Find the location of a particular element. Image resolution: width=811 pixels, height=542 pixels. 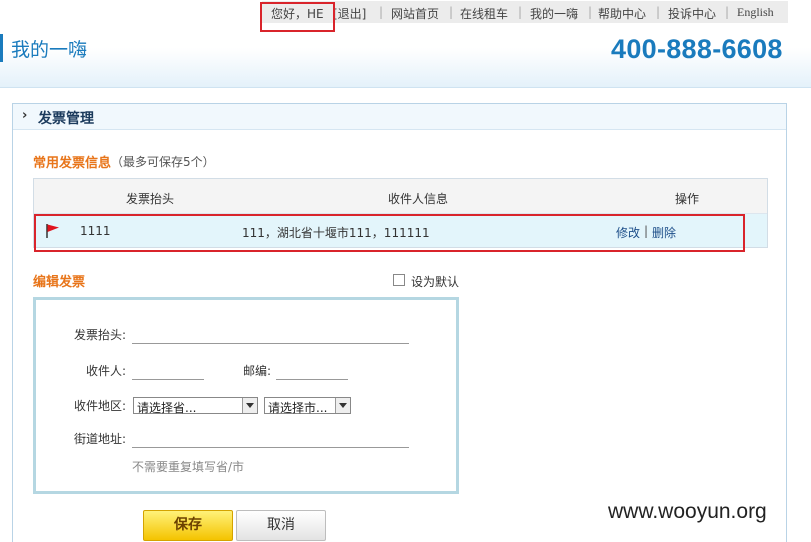

common-invoices-note: （最多可保存5个） is located at coordinates (163, 162).